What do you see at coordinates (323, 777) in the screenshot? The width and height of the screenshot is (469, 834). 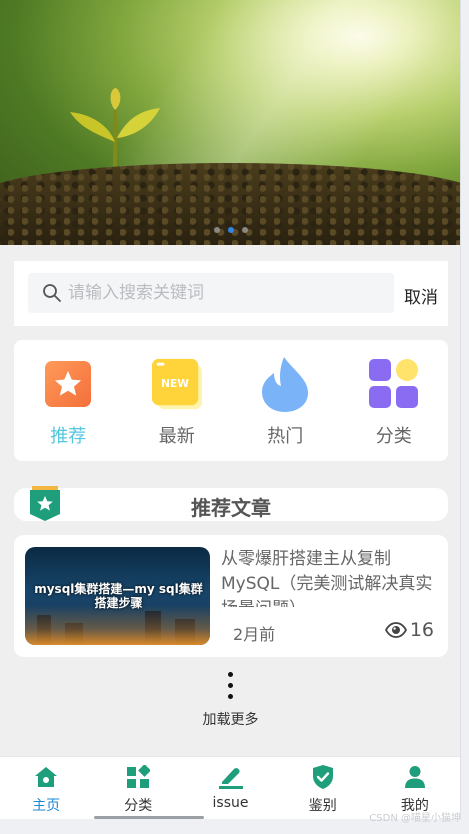 I see `shield-check-icon` at bounding box center [323, 777].